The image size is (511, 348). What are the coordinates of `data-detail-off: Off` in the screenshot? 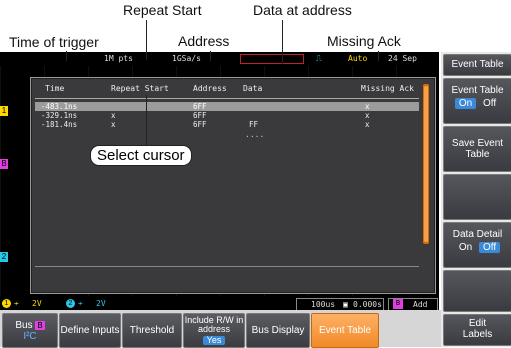 It's located at (489, 247).